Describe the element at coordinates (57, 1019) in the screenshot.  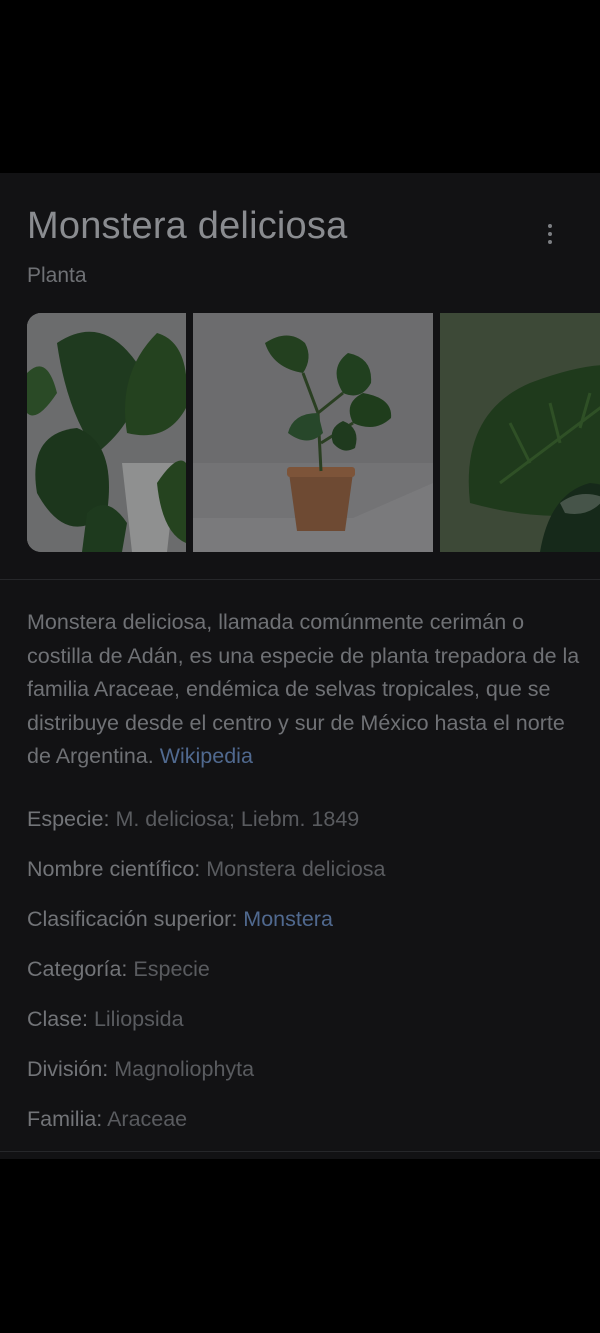
I see `fact-label: Clase:` at that location.